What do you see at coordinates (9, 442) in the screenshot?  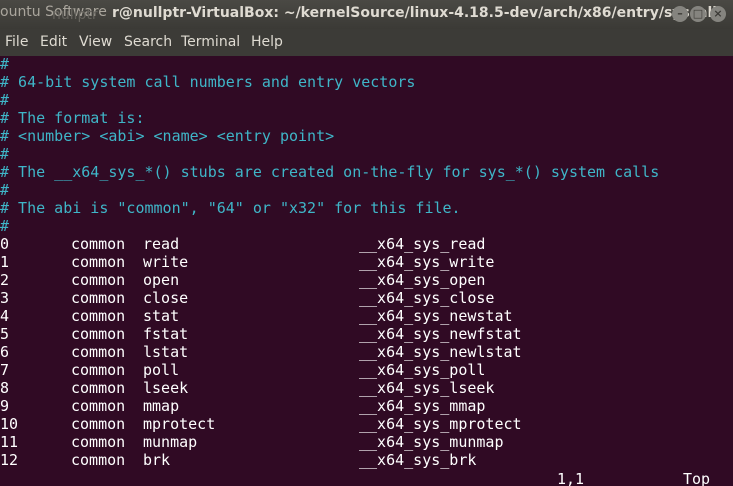 I see `syscall-number: 11` at bounding box center [9, 442].